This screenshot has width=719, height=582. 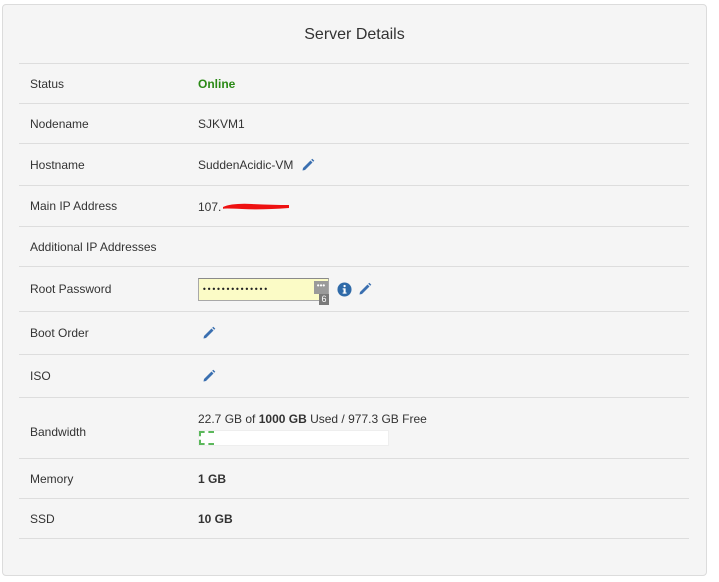 I want to click on hostname-value: SuddenAcidic-VM, so click(x=246, y=164).